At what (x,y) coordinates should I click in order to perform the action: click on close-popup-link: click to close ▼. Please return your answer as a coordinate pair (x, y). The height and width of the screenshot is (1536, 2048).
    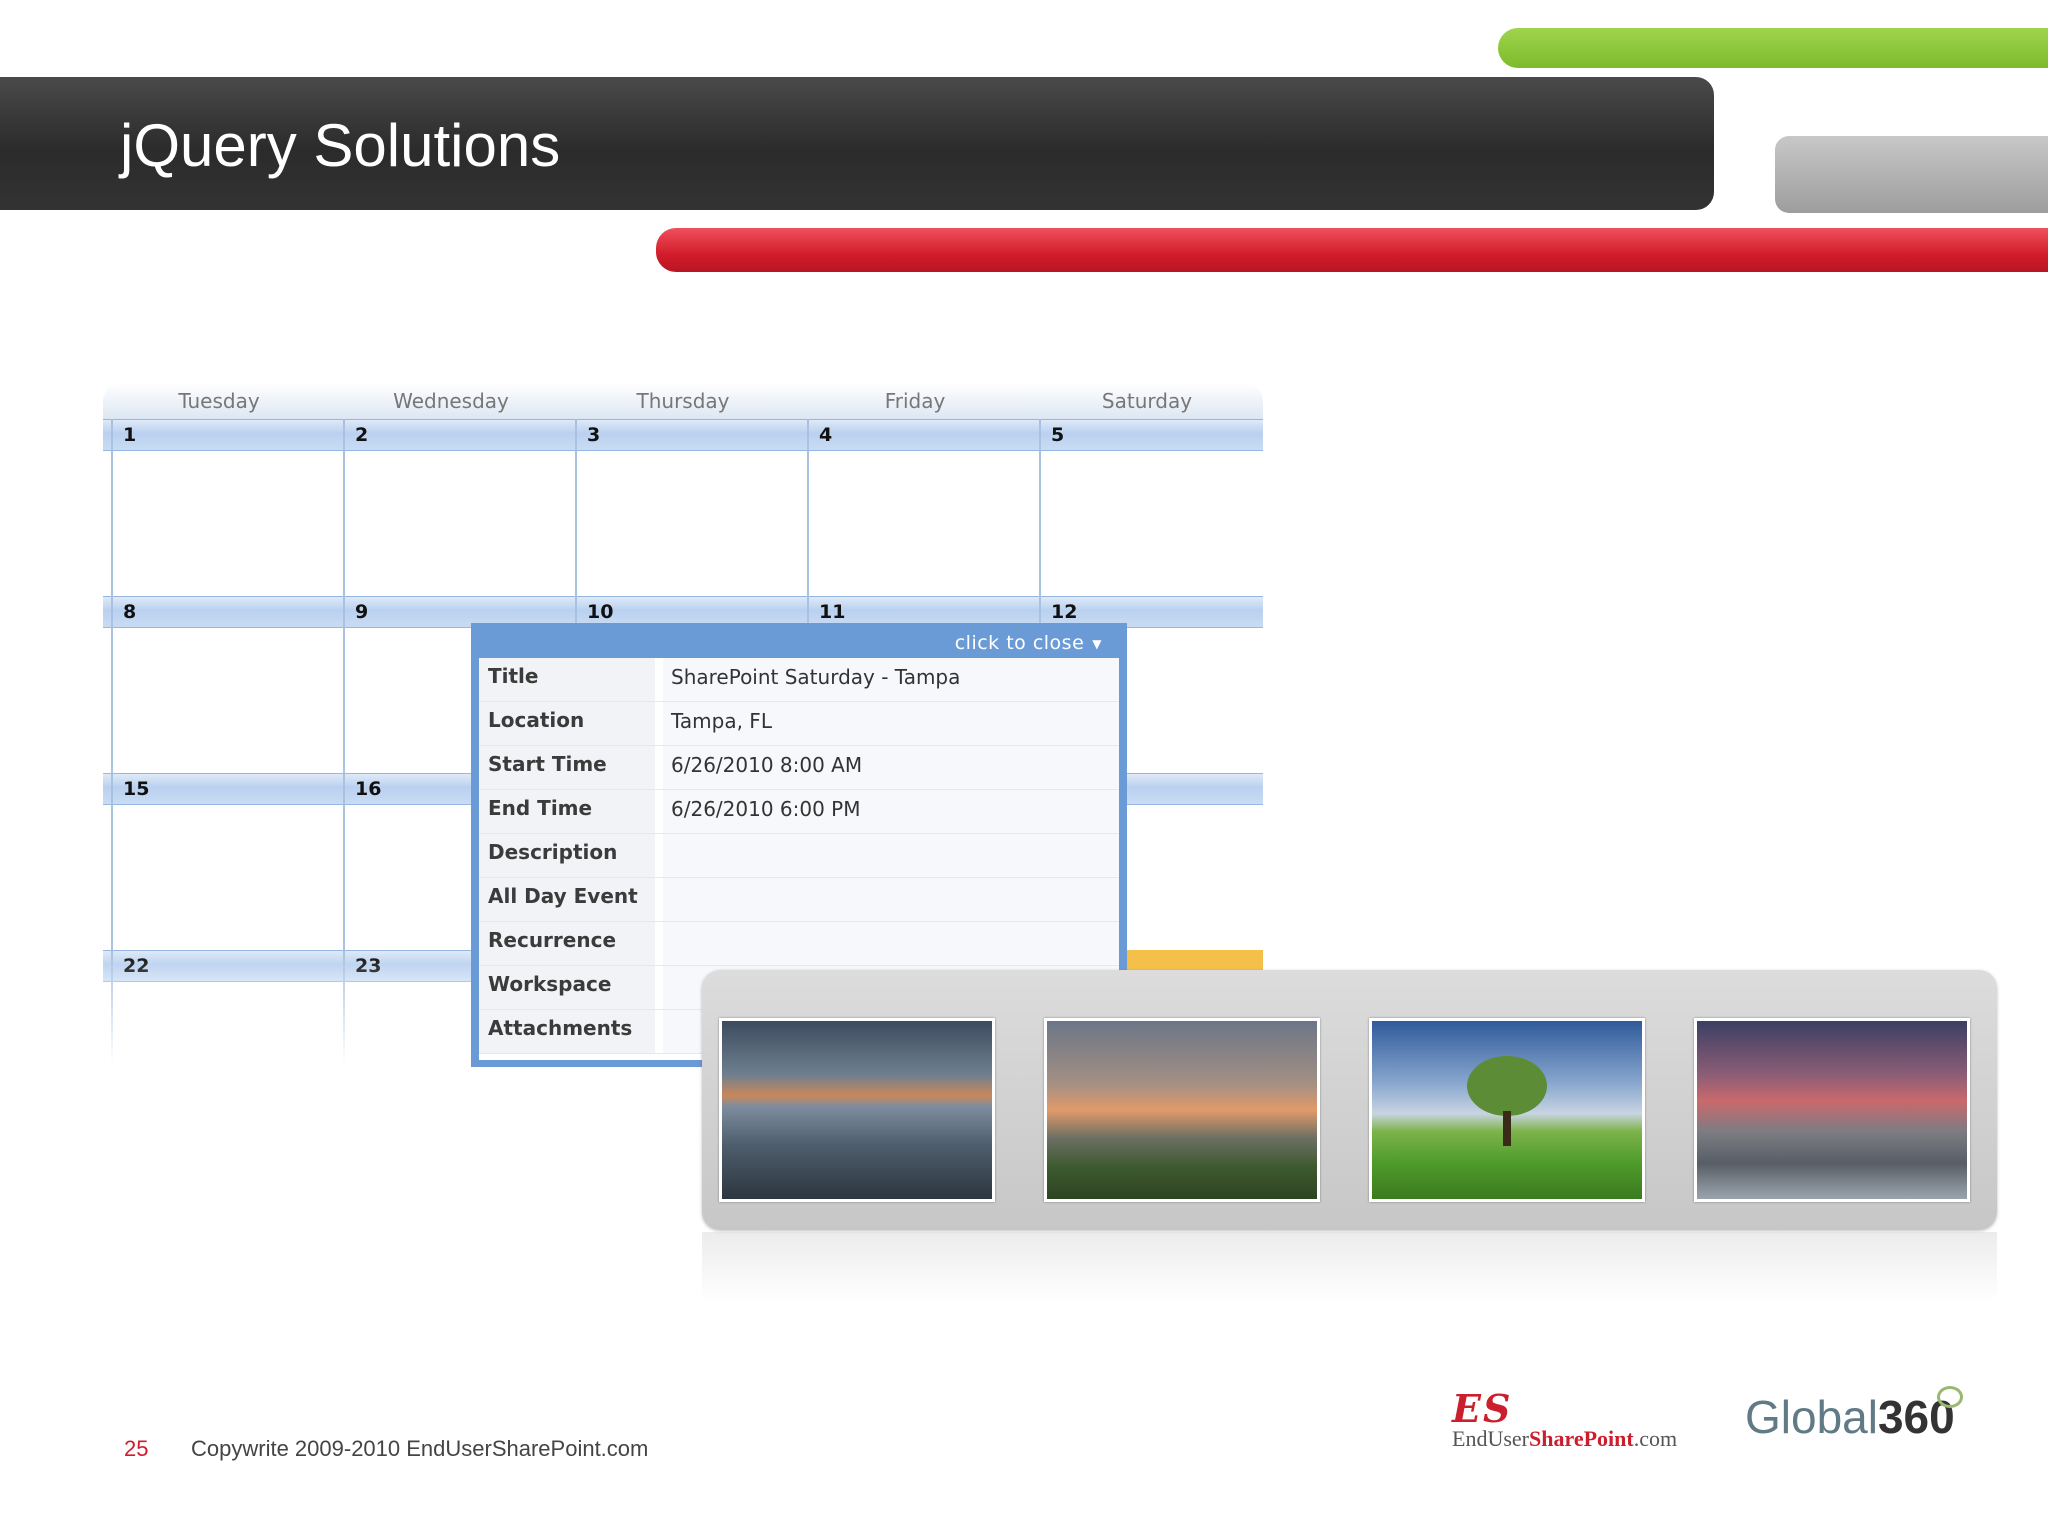
    Looking at the image, I should click on (1028, 643).